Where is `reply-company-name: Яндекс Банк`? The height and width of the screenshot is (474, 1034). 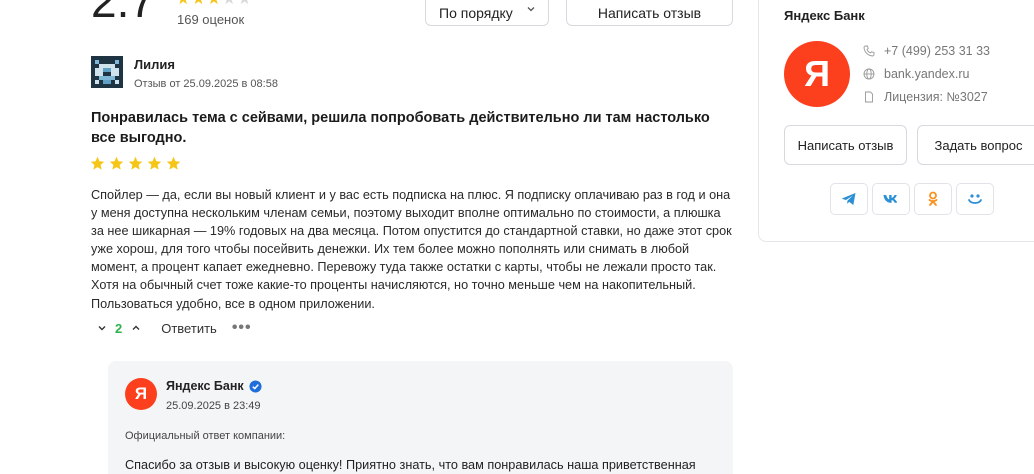 reply-company-name: Яндекс Банк is located at coordinates (214, 386).